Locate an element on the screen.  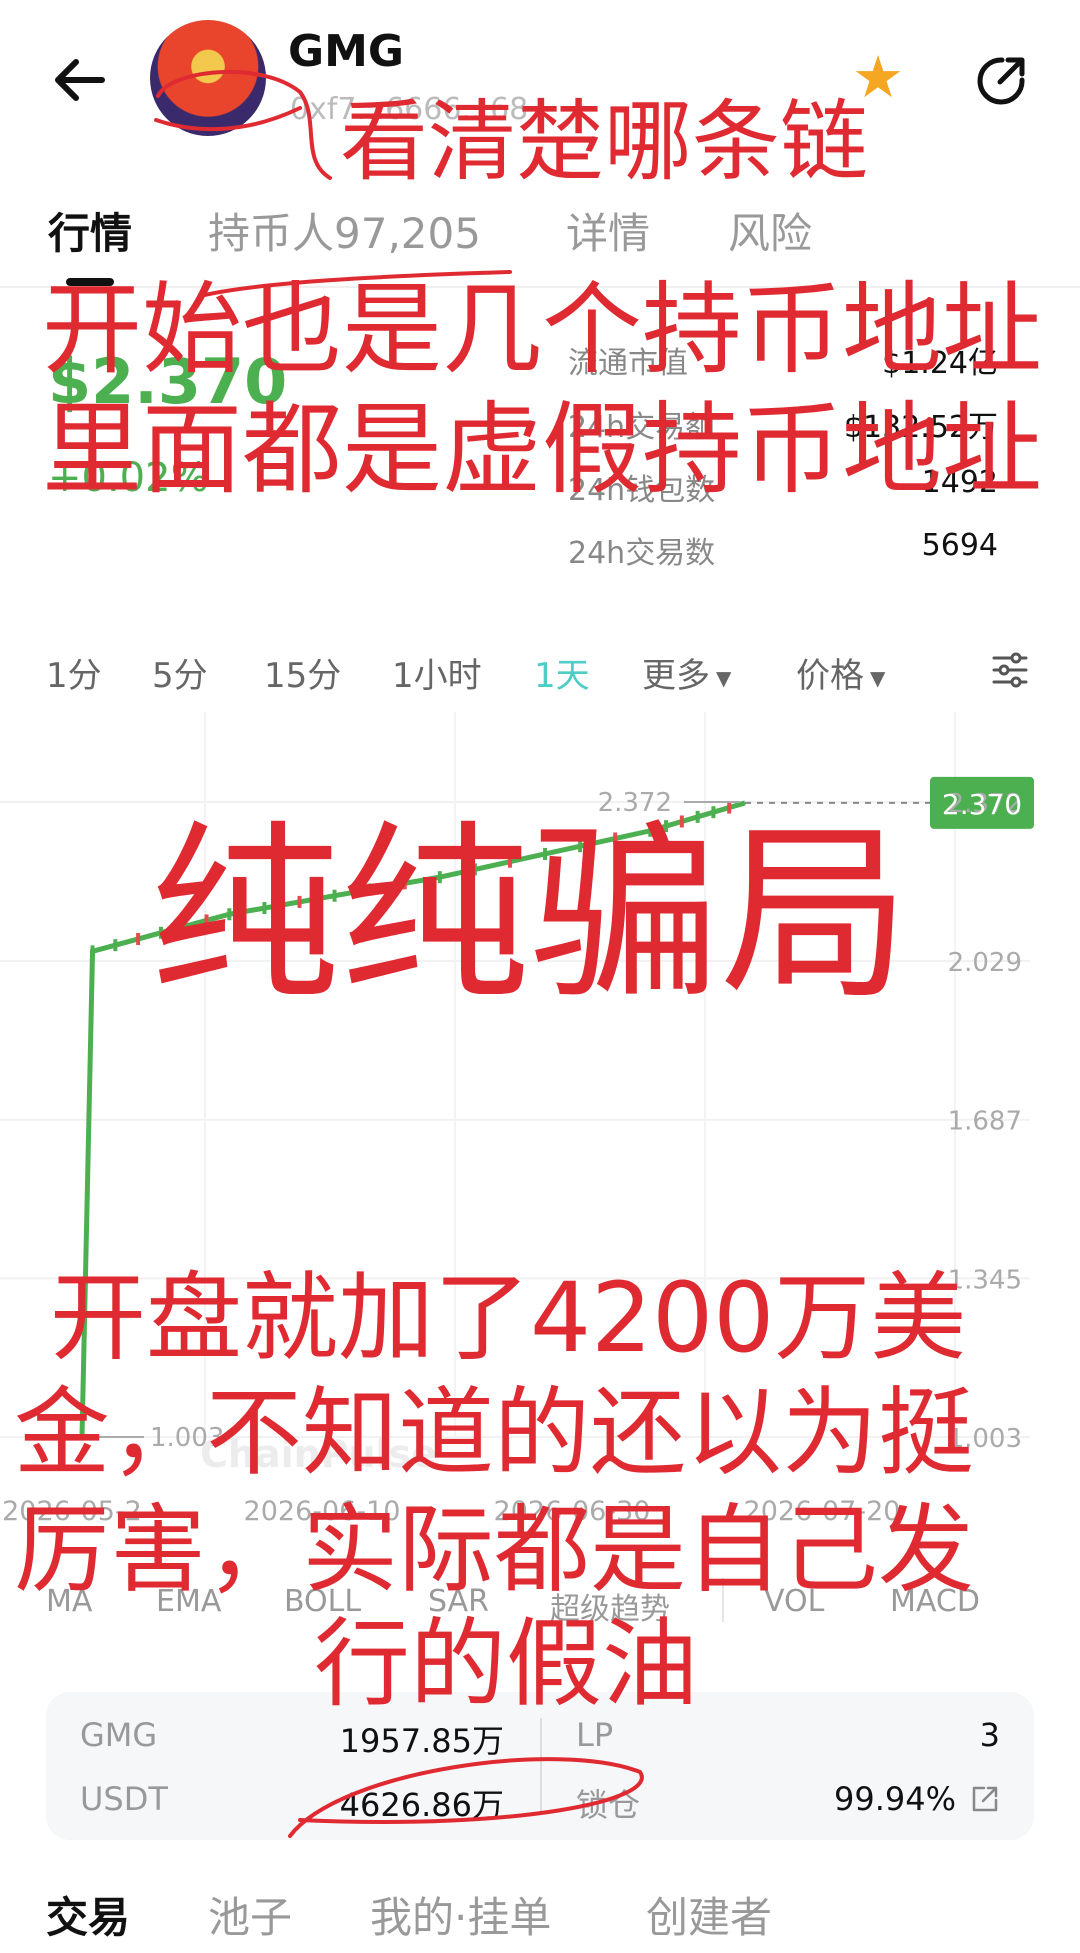
star-icon: ★ is located at coordinates (878, 77).